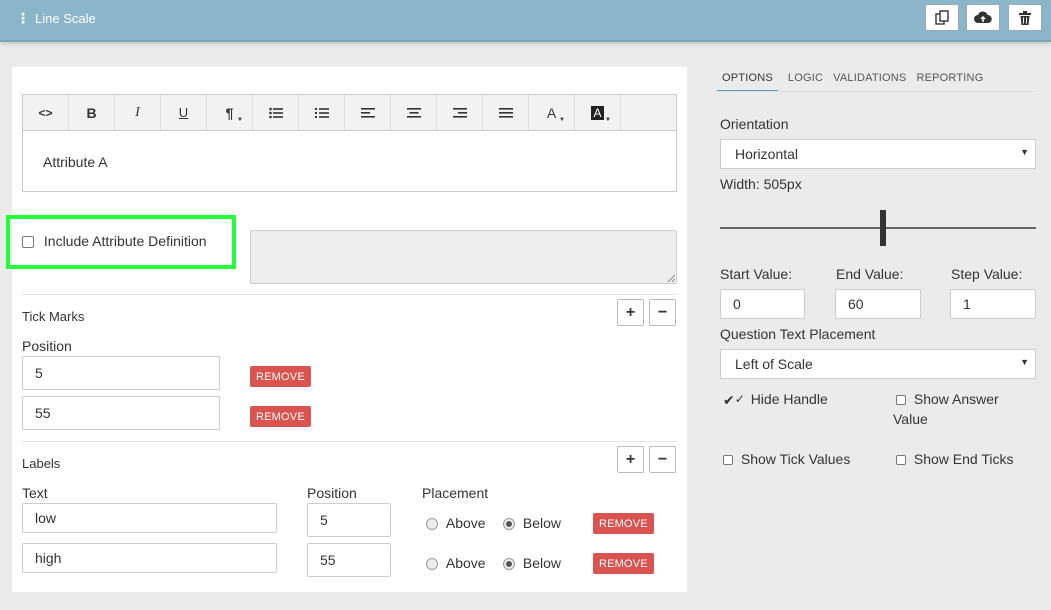  I want to click on hide-handle-option: ✔ Hide Handle, so click(775, 400).